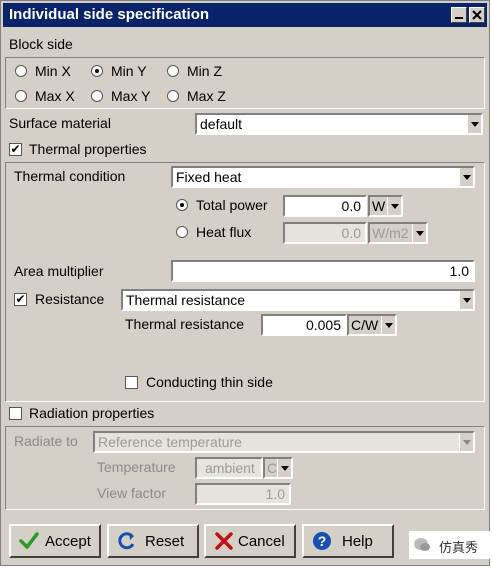  What do you see at coordinates (351, 233) in the screenshot?
I see `heat-flux-value: 0.0` at bounding box center [351, 233].